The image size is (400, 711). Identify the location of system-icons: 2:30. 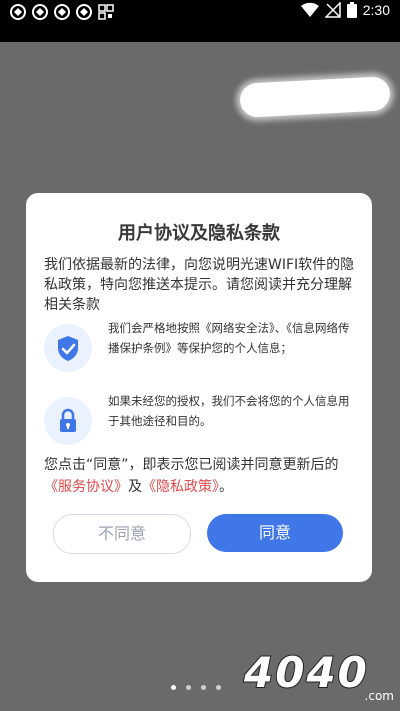
(345, 10).